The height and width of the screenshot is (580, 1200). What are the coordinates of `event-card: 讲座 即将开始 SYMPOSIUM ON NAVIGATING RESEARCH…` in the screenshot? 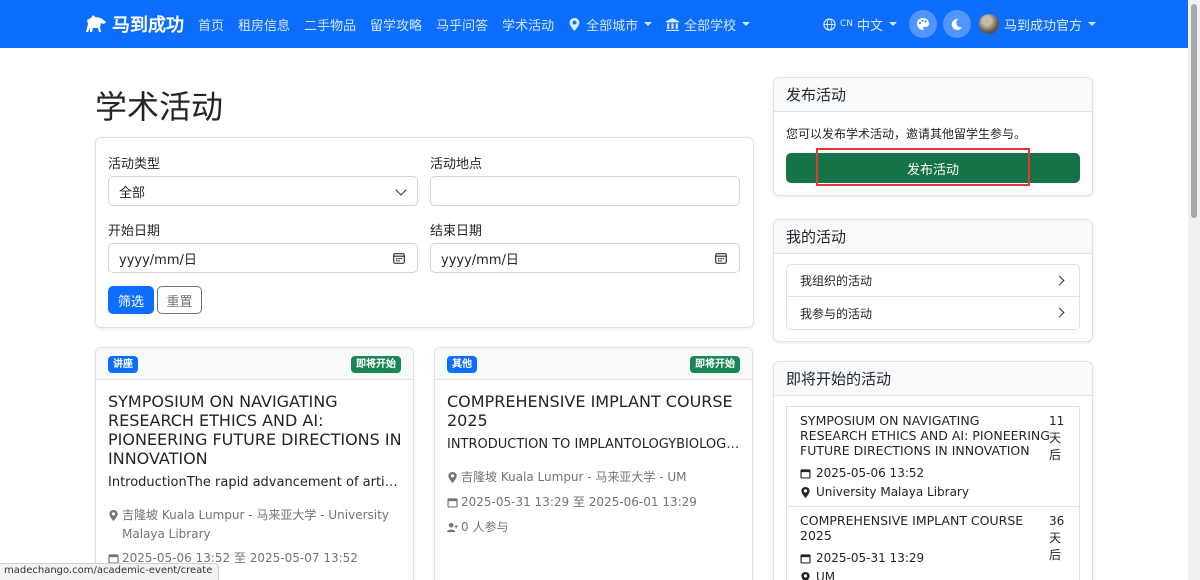 It's located at (254, 463).